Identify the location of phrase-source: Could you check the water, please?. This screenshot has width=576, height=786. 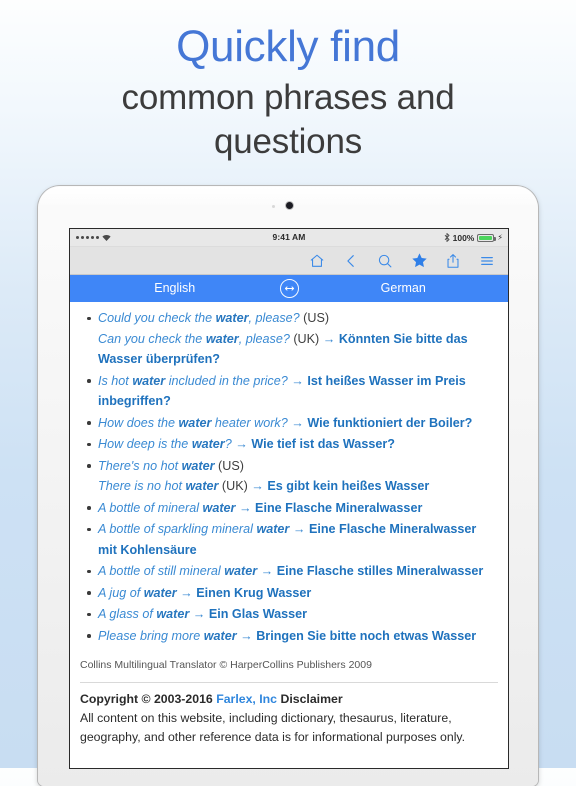
(201, 318).